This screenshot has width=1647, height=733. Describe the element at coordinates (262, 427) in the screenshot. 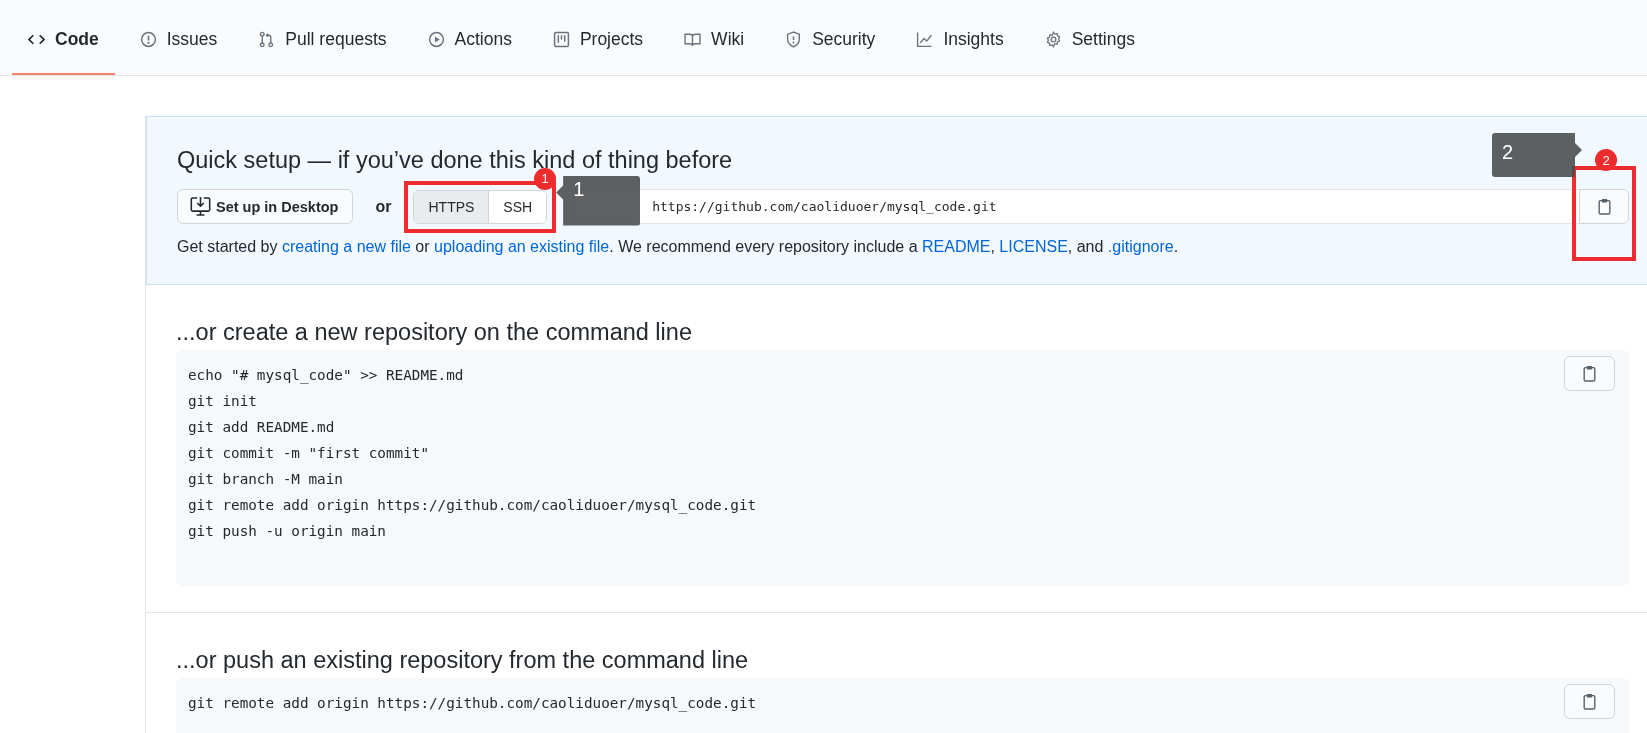

I see `code-line: git add README.md` at that location.